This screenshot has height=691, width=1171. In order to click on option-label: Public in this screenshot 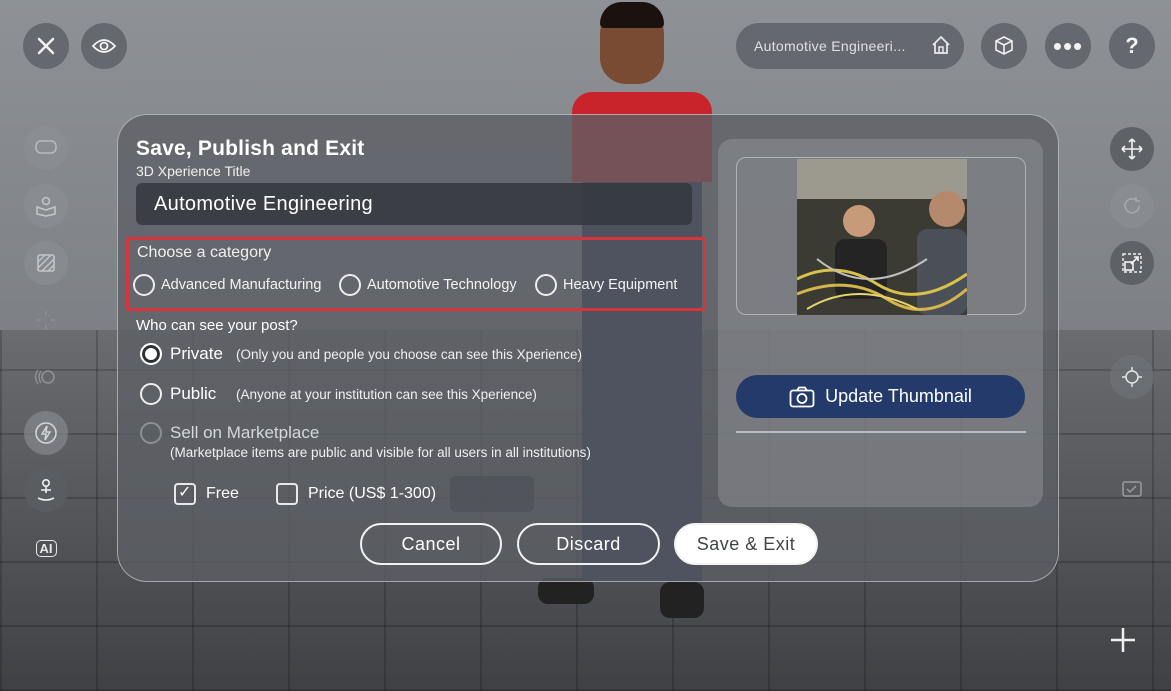, I will do `click(193, 393)`.